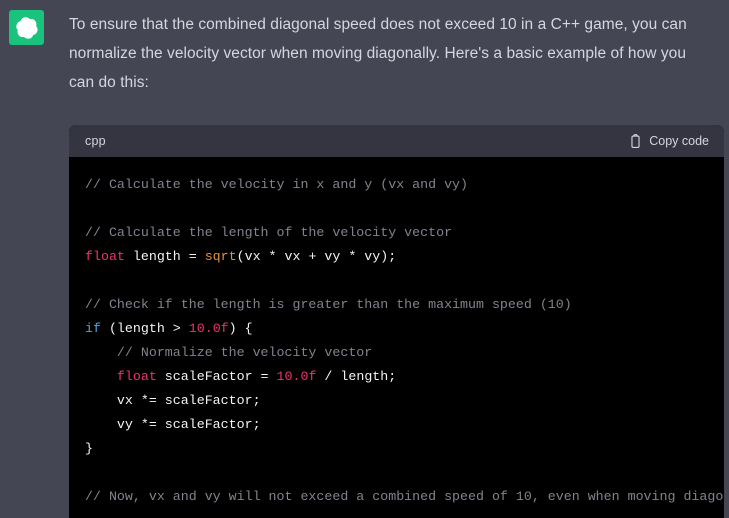  Describe the element at coordinates (356, 376) in the screenshot. I see `code-token-plain: / length;` at that location.